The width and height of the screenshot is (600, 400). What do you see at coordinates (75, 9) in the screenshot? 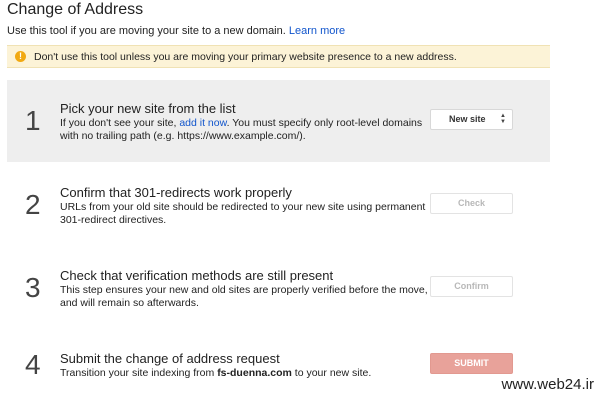
I see `page-title: Change of Address` at bounding box center [75, 9].